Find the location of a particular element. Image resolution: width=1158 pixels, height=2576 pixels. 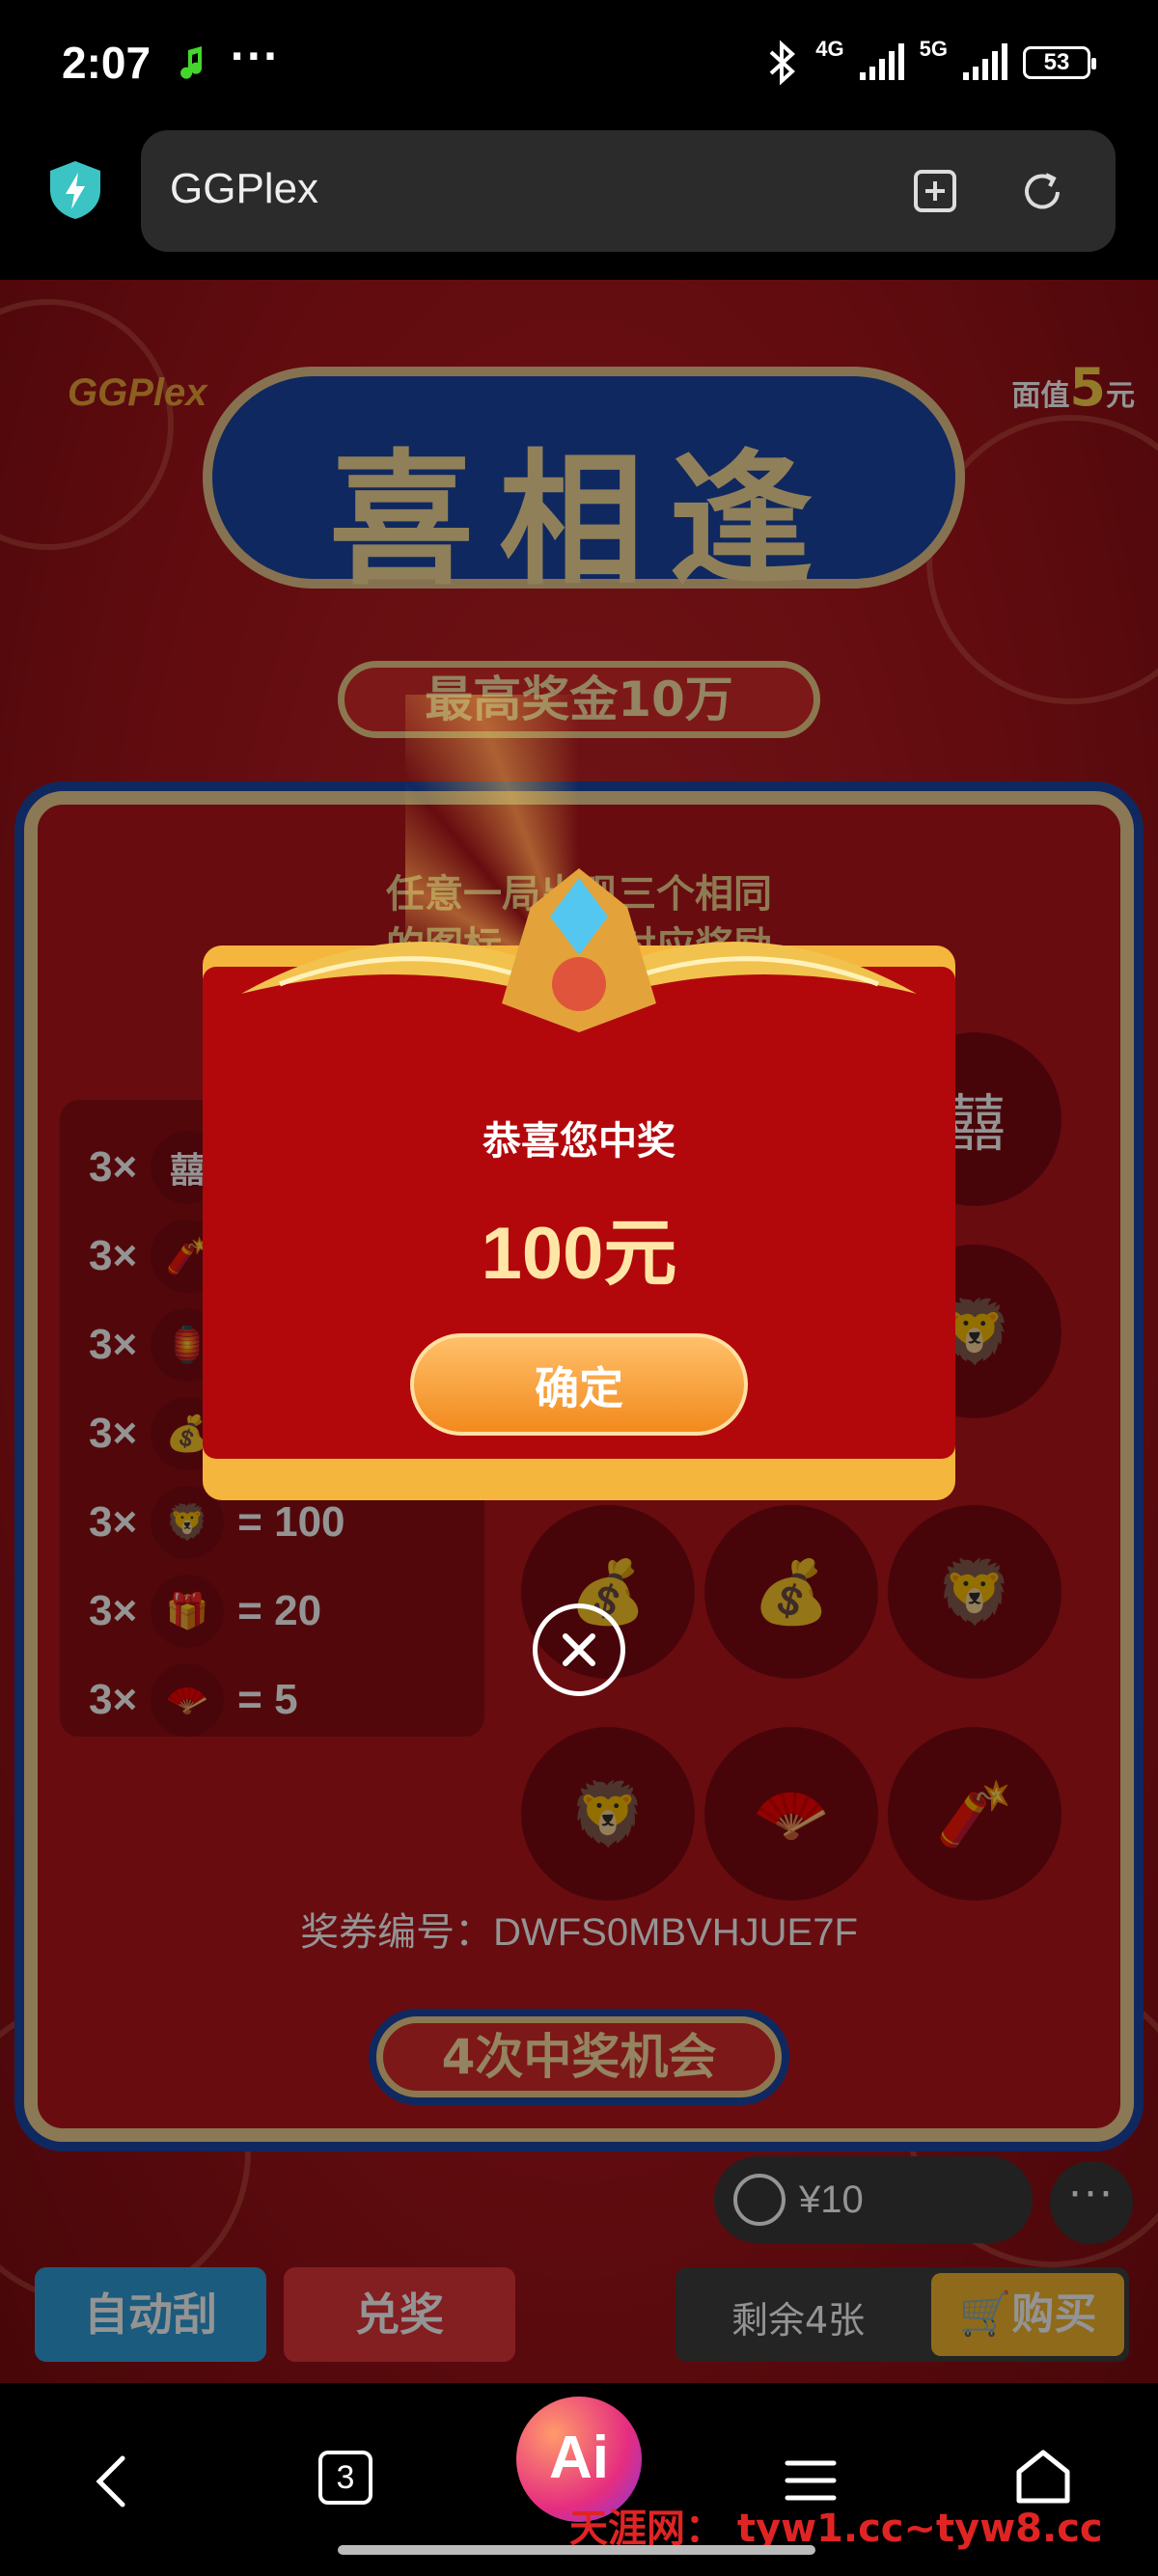

network-5g-label: 5G is located at coordinates (933, 49).